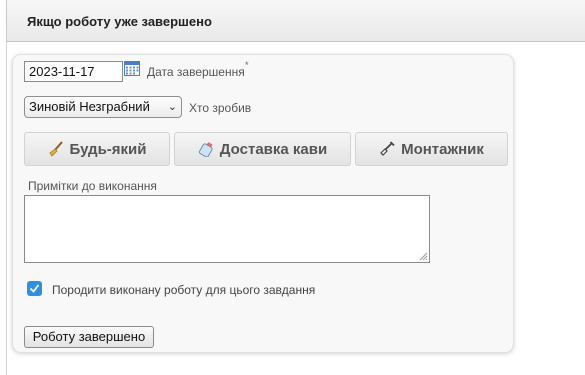  What do you see at coordinates (89, 337) in the screenshot?
I see `work-completed-button: Роботу завершено` at bounding box center [89, 337].